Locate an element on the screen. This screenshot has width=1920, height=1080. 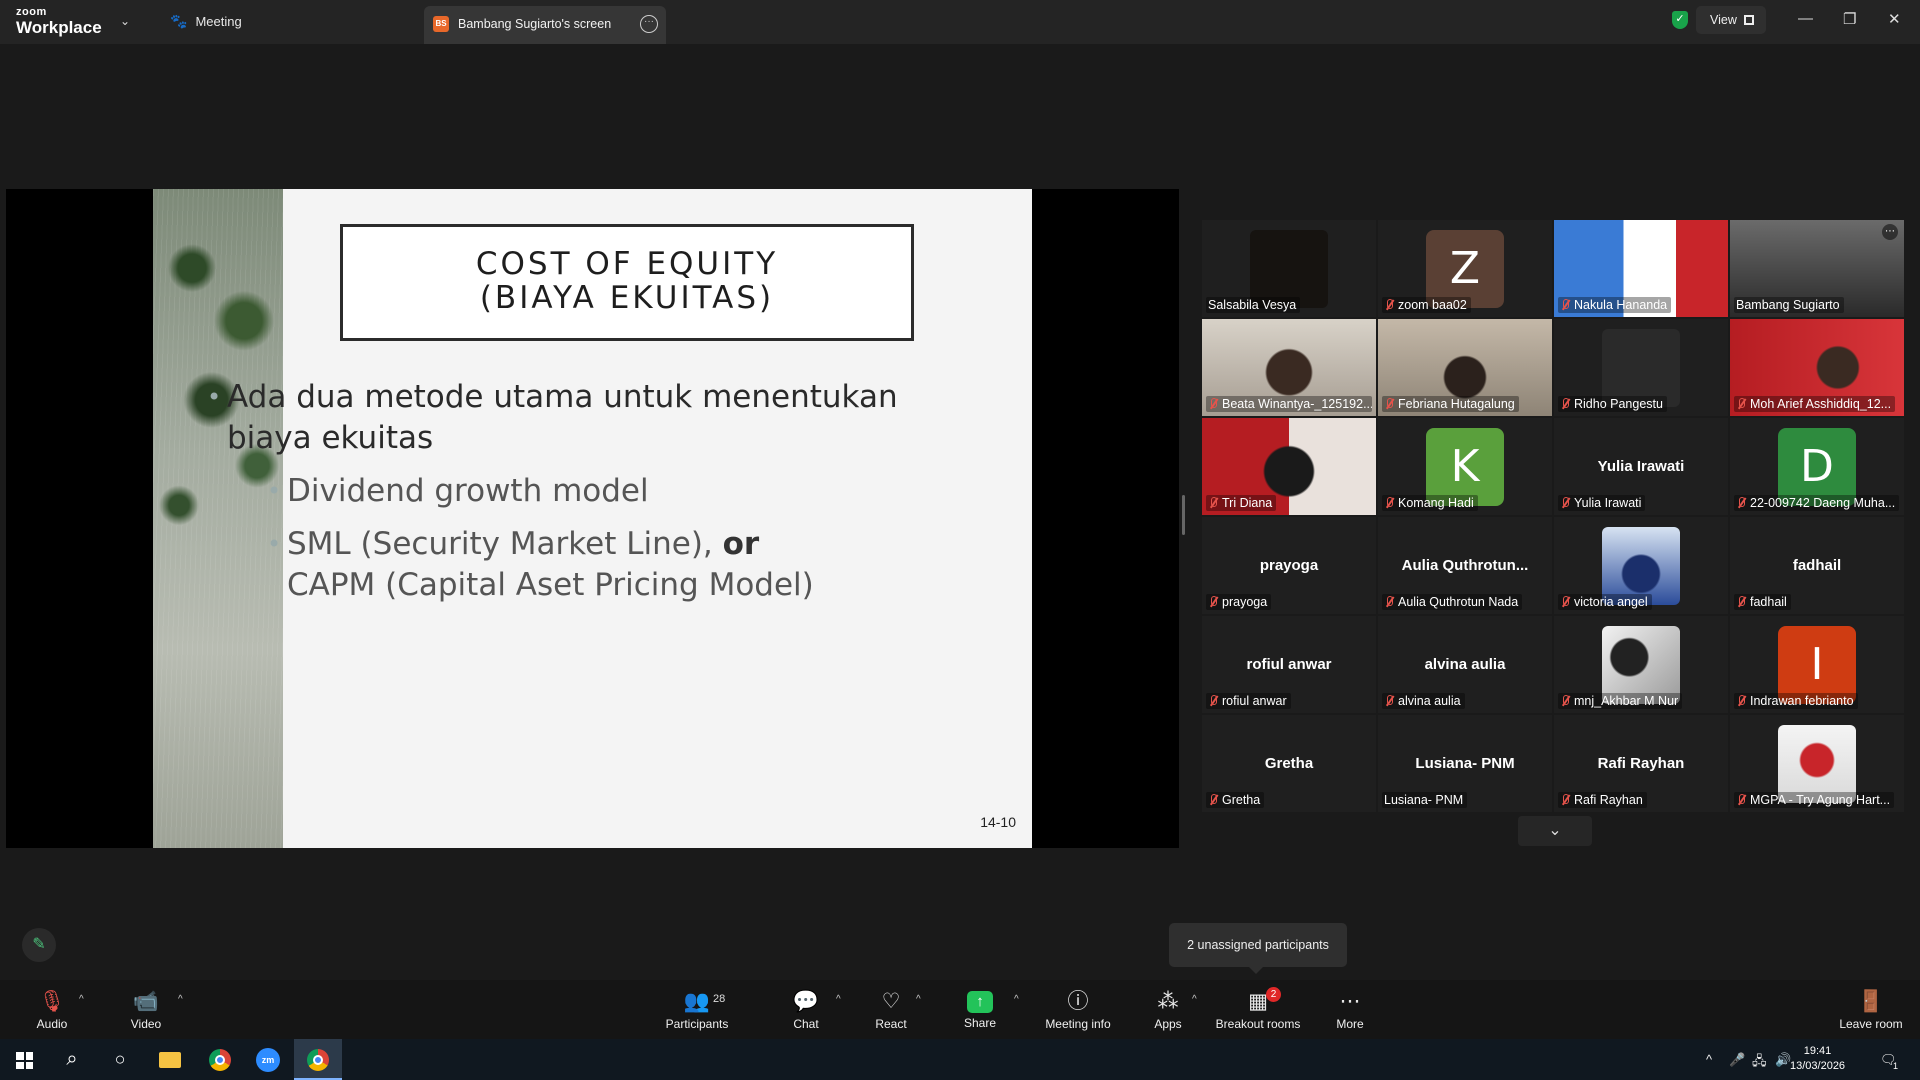
chevron-down-icon: ⌄ is located at coordinates (125, 21).